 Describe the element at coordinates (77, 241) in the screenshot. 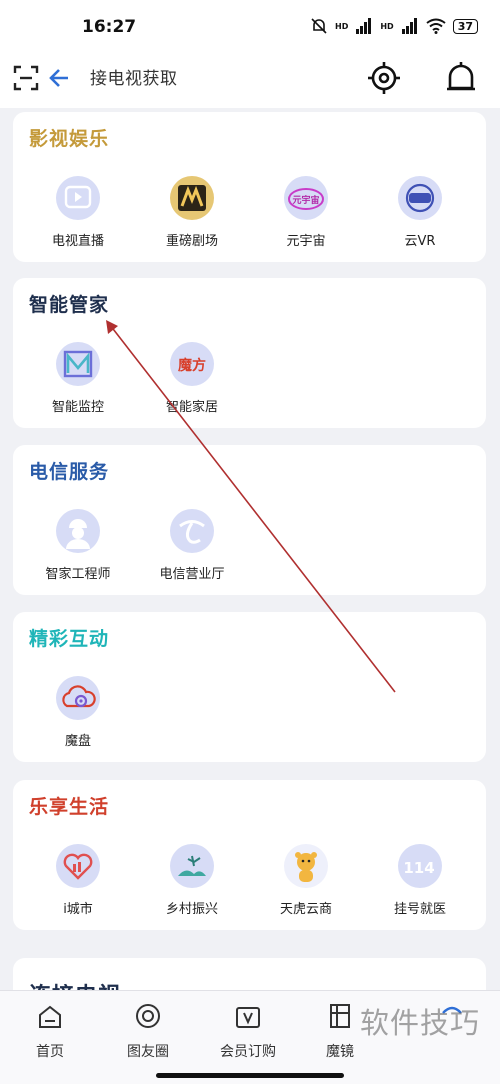

I see `tile-label: 电视直播` at that location.